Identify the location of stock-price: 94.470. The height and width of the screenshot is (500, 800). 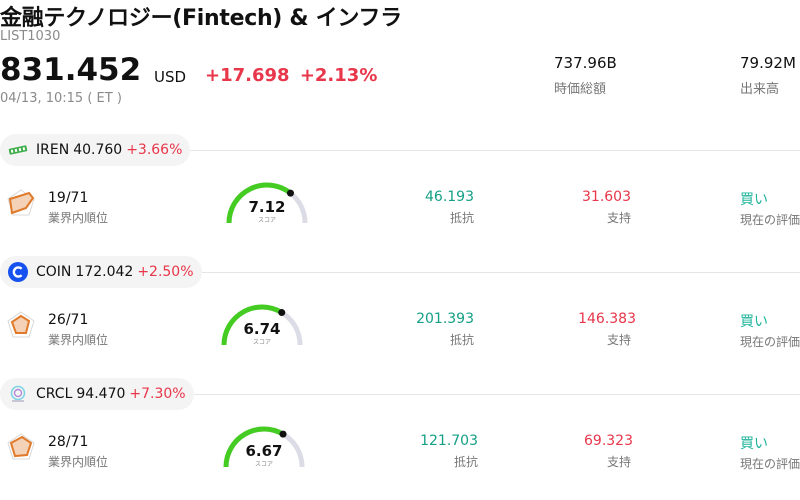
(101, 394).